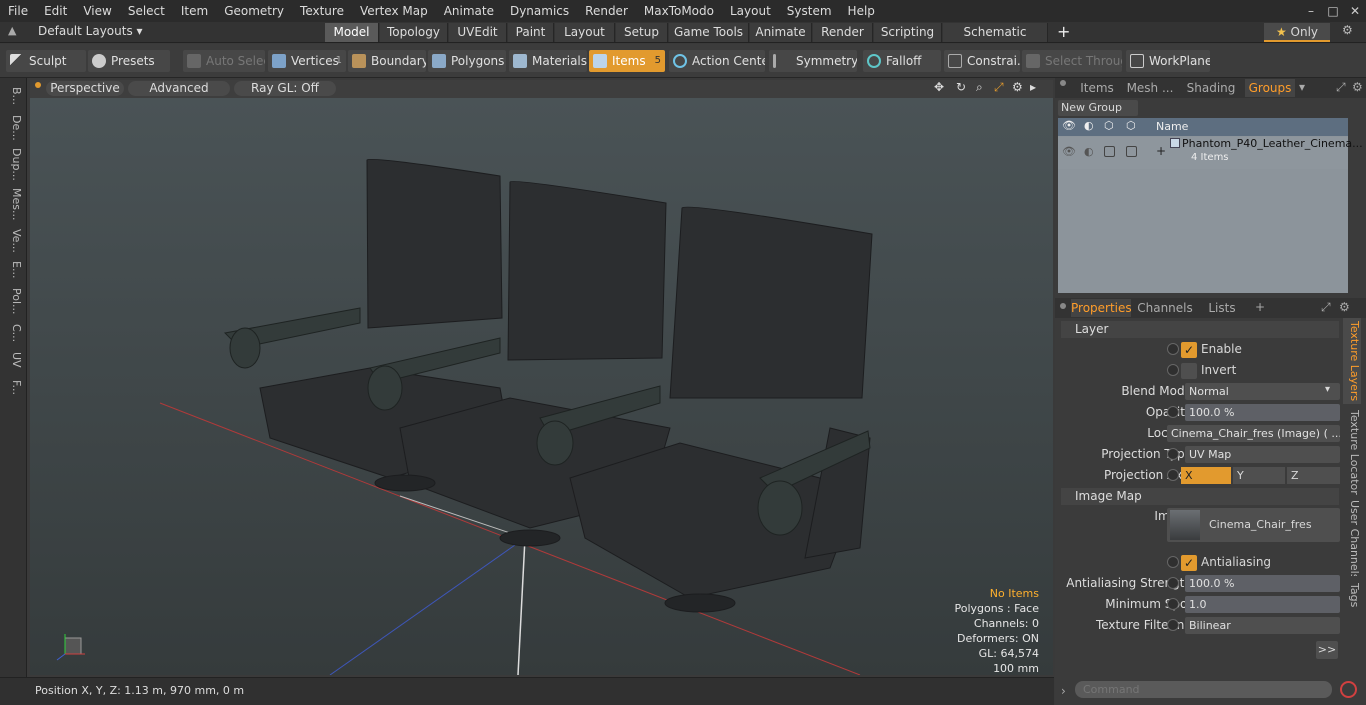  What do you see at coordinates (961, 87) in the screenshot?
I see `rotate-view-icon: ↻` at bounding box center [961, 87].